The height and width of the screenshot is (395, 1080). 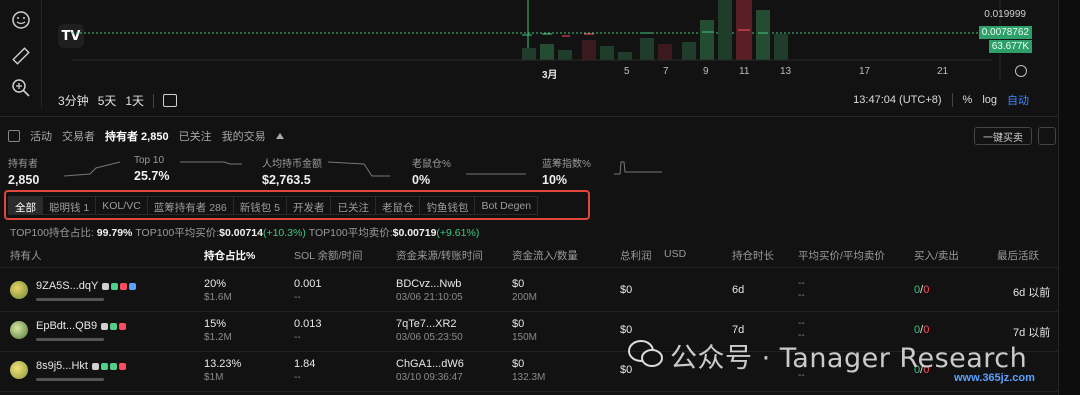 What do you see at coordinates (989, 100) in the screenshot?
I see `log-toggle: log` at bounding box center [989, 100].